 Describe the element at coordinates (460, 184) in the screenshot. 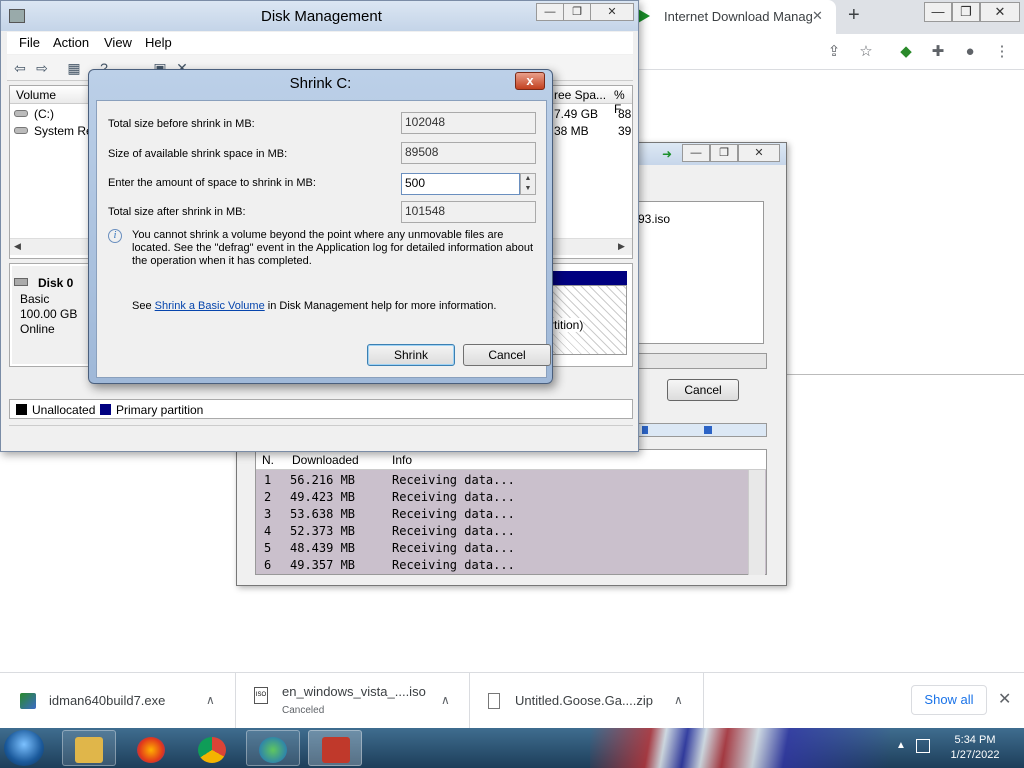

I see `shrink-amount-input: 500` at that location.